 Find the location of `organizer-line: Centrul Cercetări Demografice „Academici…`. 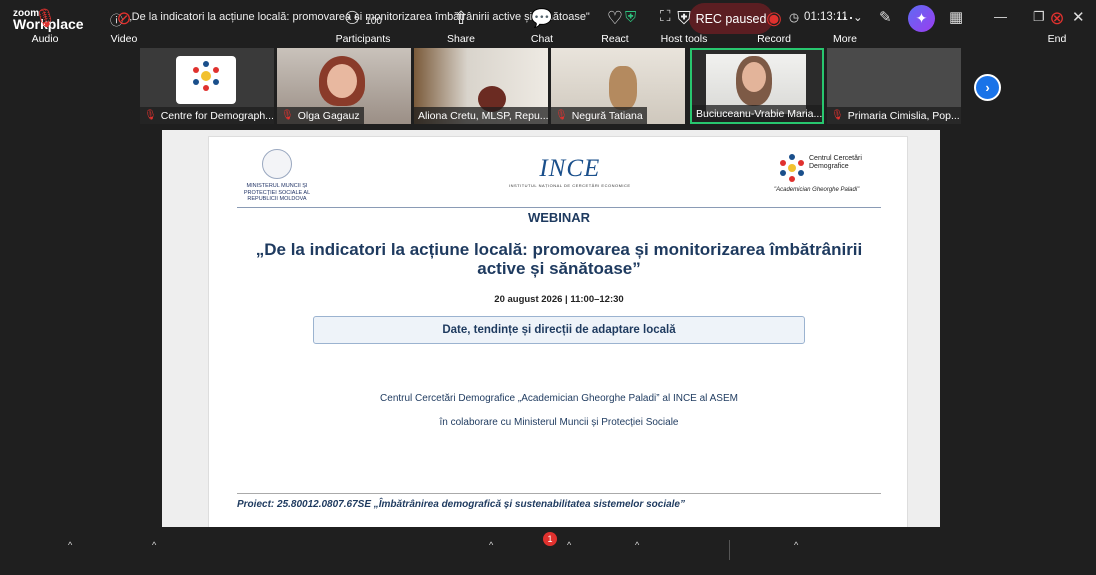

organizer-line: Centrul Cercetări Demografice „Academici… is located at coordinates (559, 398).